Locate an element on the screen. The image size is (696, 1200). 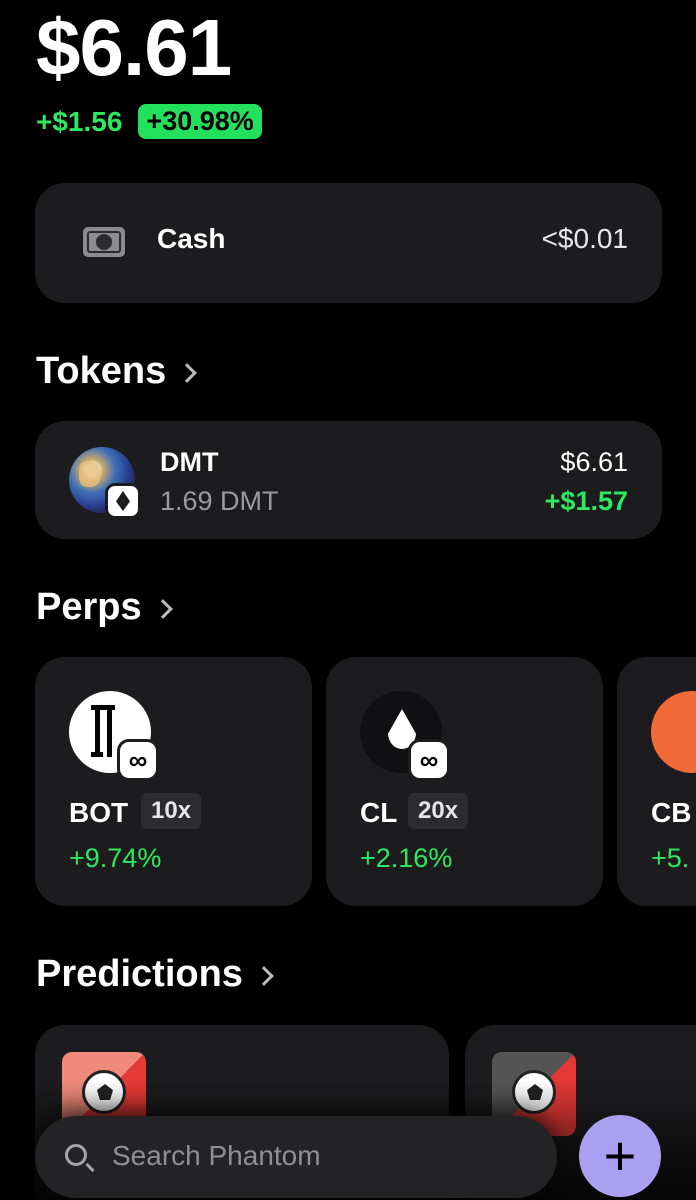
token-row-dmt: DMT 1.69 DMT $6.61 +$1.57 is located at coordinates (348, 480).